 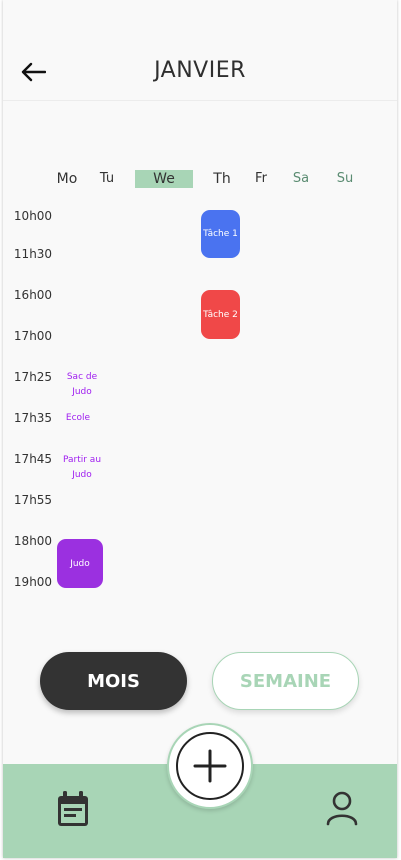 What do you see at coordinates (82, 377) in the screenshot?
I see `note-line: Sac de` at bounding box center [82, 377].